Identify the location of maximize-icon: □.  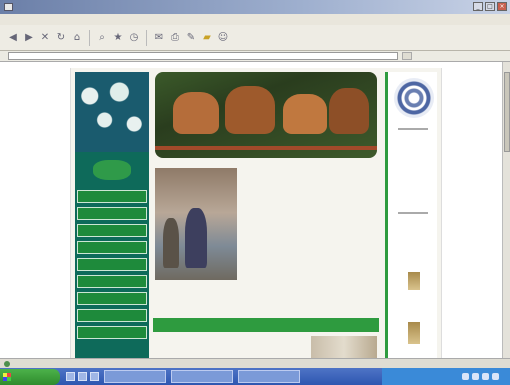
(490, 6).